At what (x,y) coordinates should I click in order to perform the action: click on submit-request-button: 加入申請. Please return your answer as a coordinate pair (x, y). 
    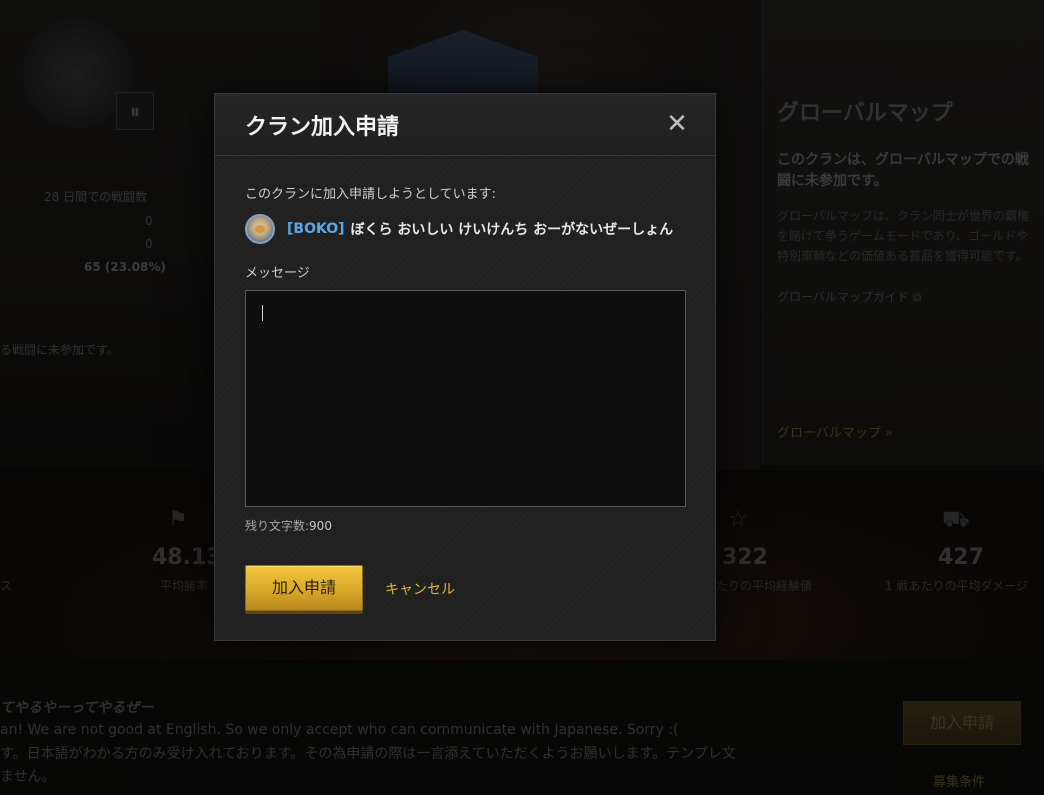
    Looking at the image, I should click on (304, 588).